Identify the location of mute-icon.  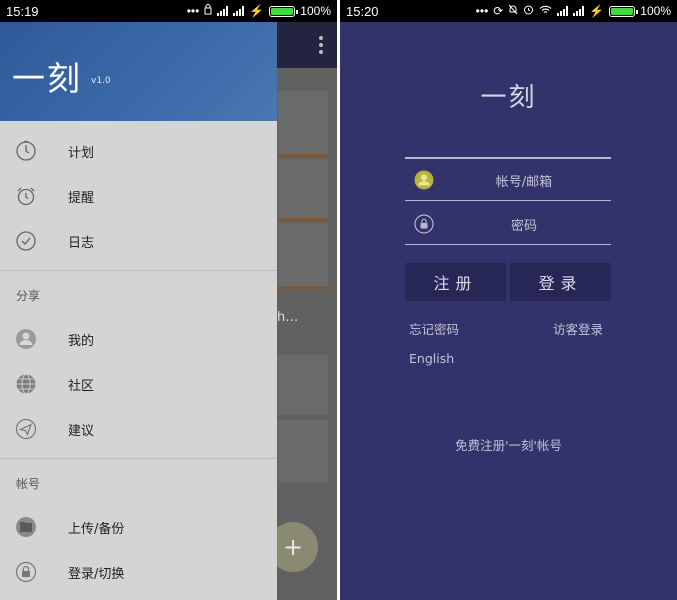
(513, 11).